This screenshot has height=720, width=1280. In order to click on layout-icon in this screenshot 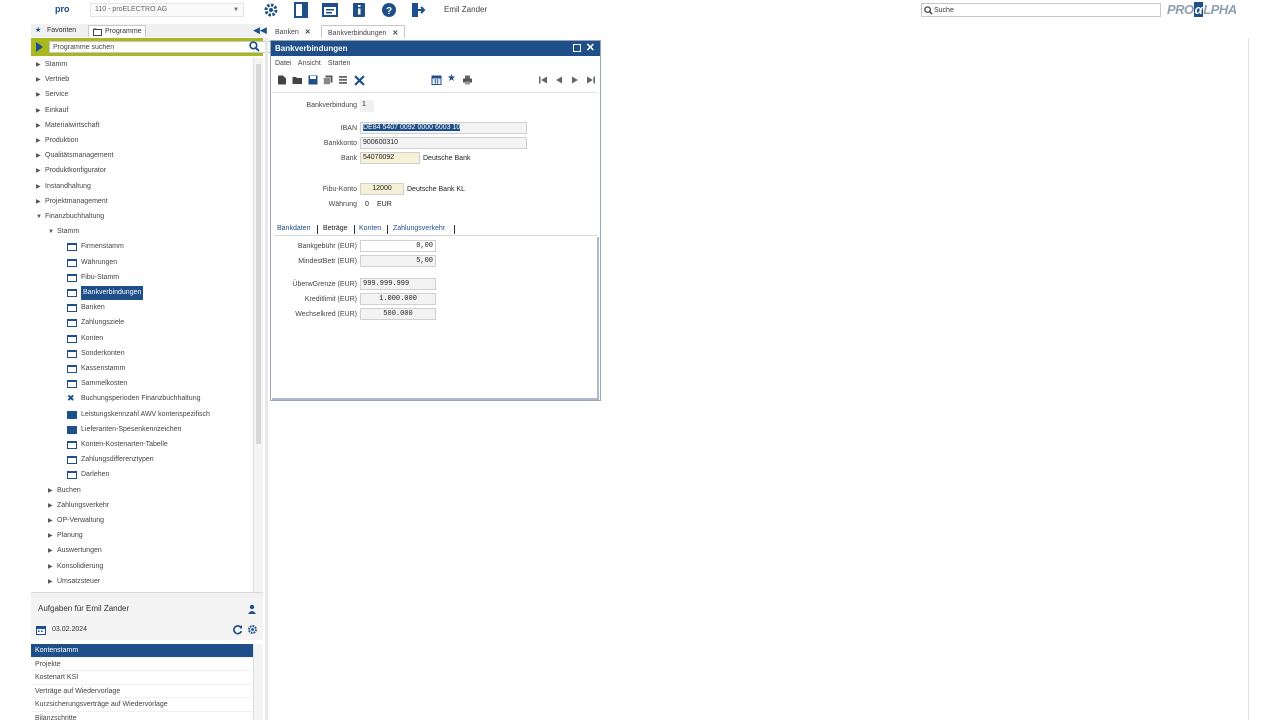, I will do `click(301, 10)`.